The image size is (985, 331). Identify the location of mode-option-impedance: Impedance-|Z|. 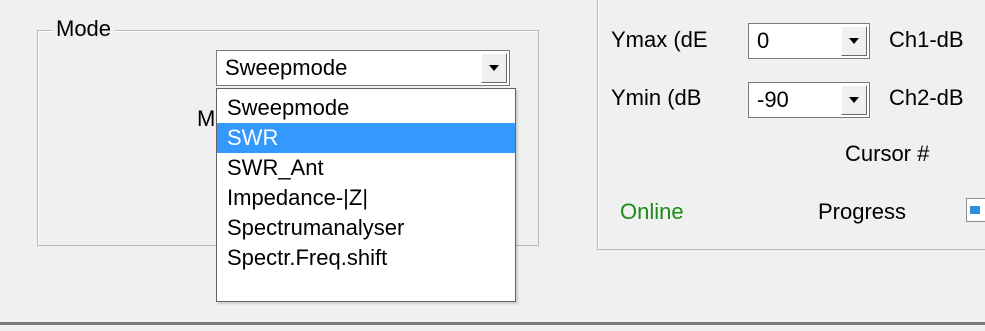
(366, 198).